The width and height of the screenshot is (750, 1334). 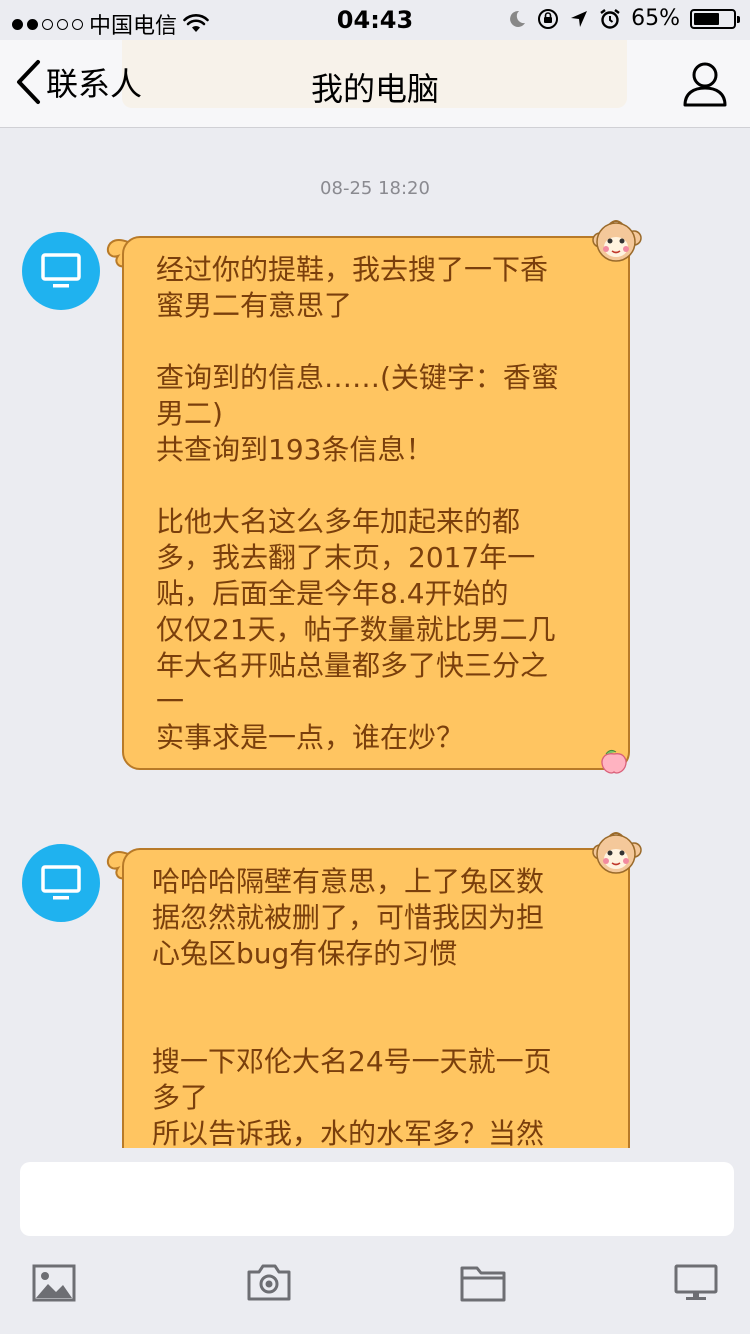 I want to click on message-line: 共查询到193条信息！, so click(x=295, y=449).